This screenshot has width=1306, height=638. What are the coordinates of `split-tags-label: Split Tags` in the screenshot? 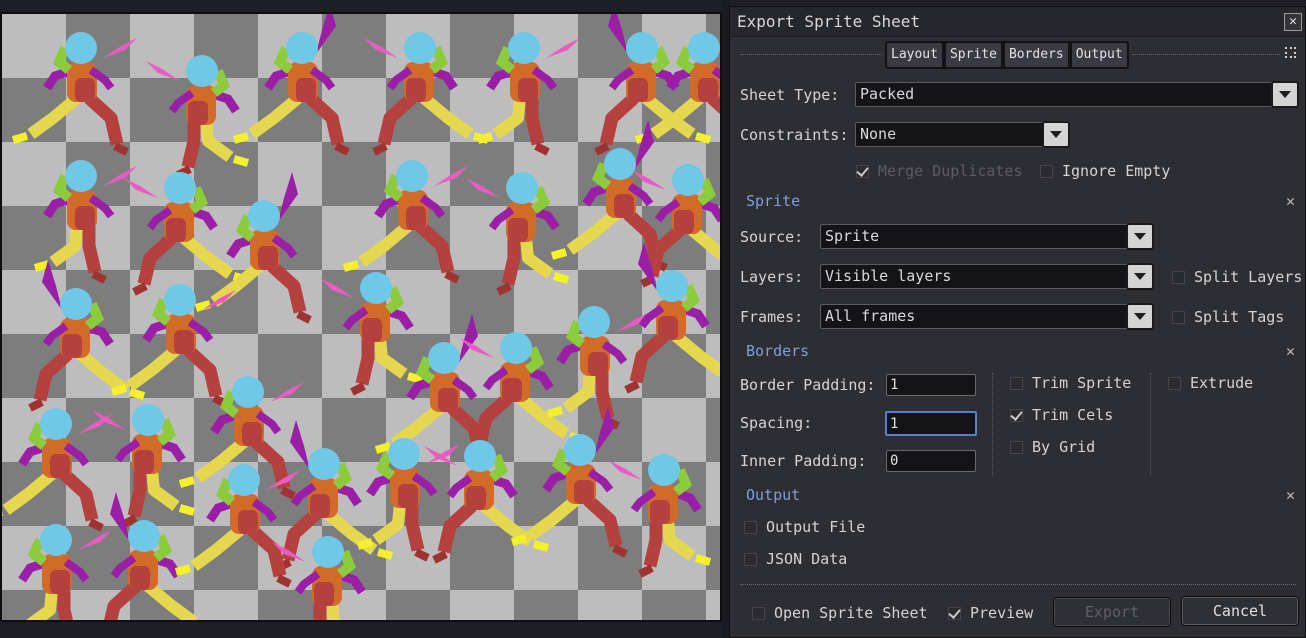 It's located at (1239, 317).